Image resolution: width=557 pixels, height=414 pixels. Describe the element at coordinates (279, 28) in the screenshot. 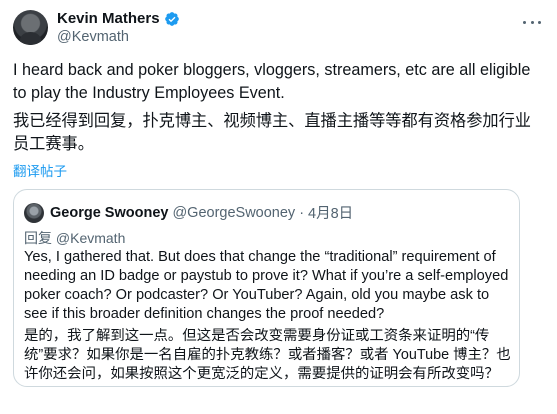

I see `tweet-header: Kevin Mathers @Kevmath` at that location.